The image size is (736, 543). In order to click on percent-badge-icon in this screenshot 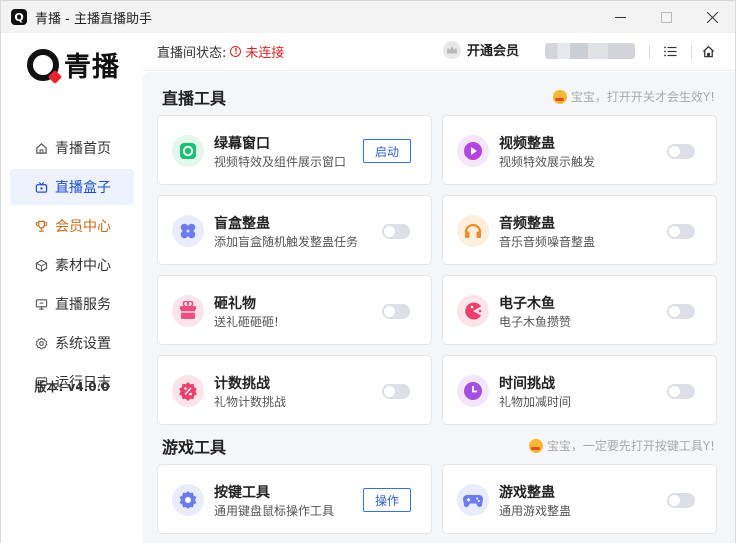, I will do `click(188, 391)`.